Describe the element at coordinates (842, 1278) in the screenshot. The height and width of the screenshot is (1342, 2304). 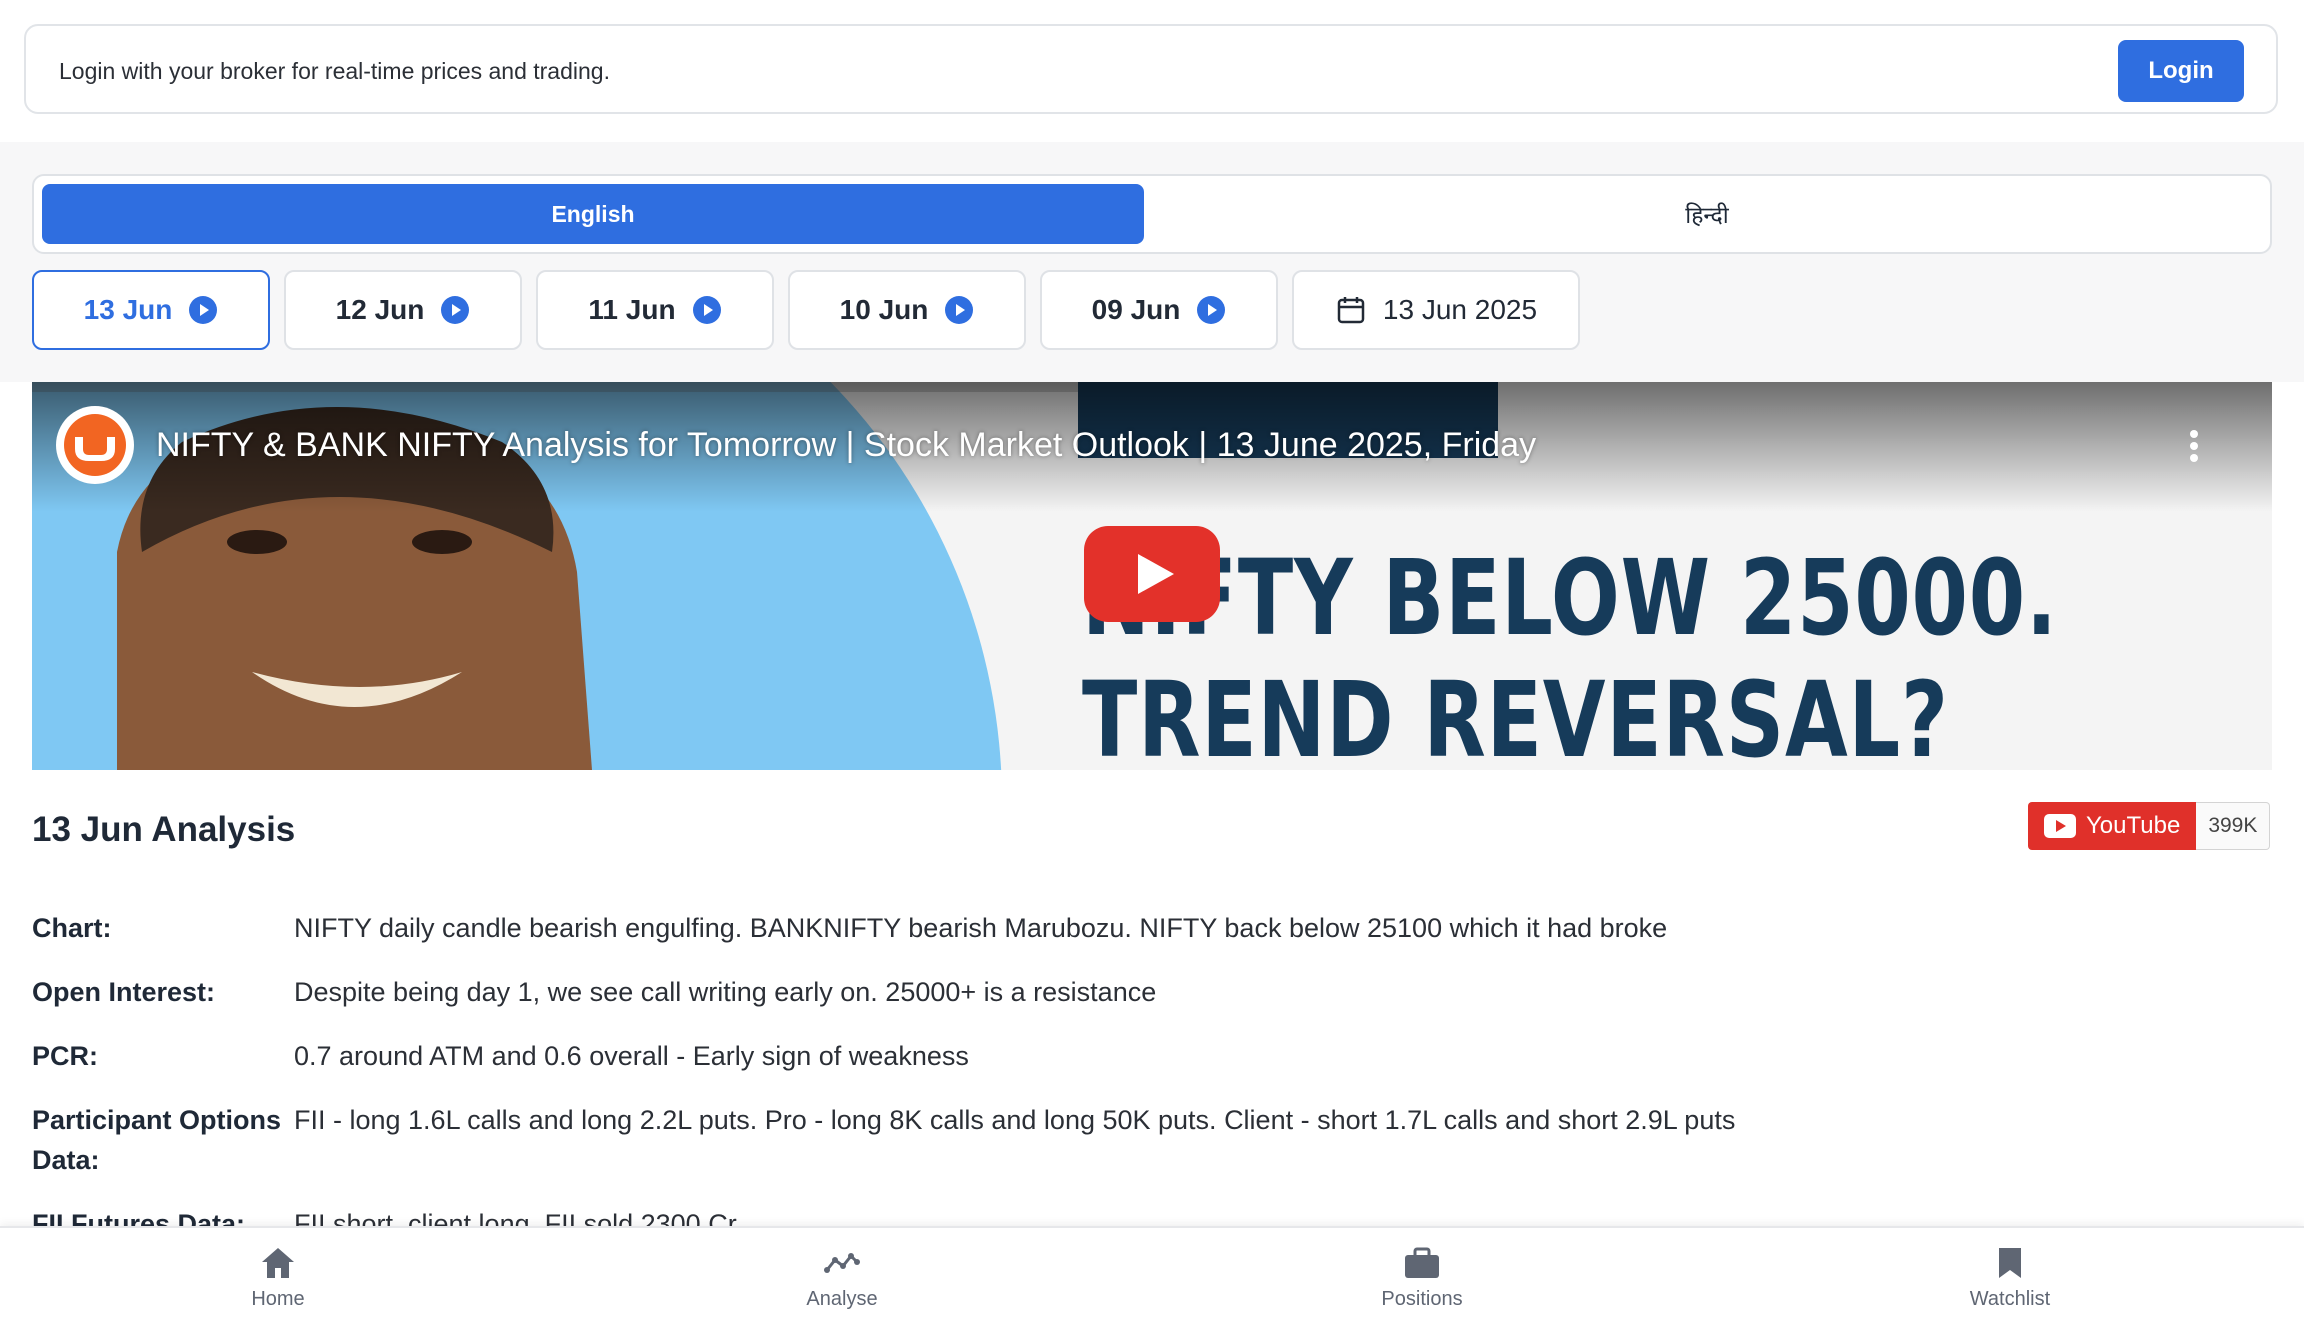
I see `nav-analyse: Analyse` at that location.